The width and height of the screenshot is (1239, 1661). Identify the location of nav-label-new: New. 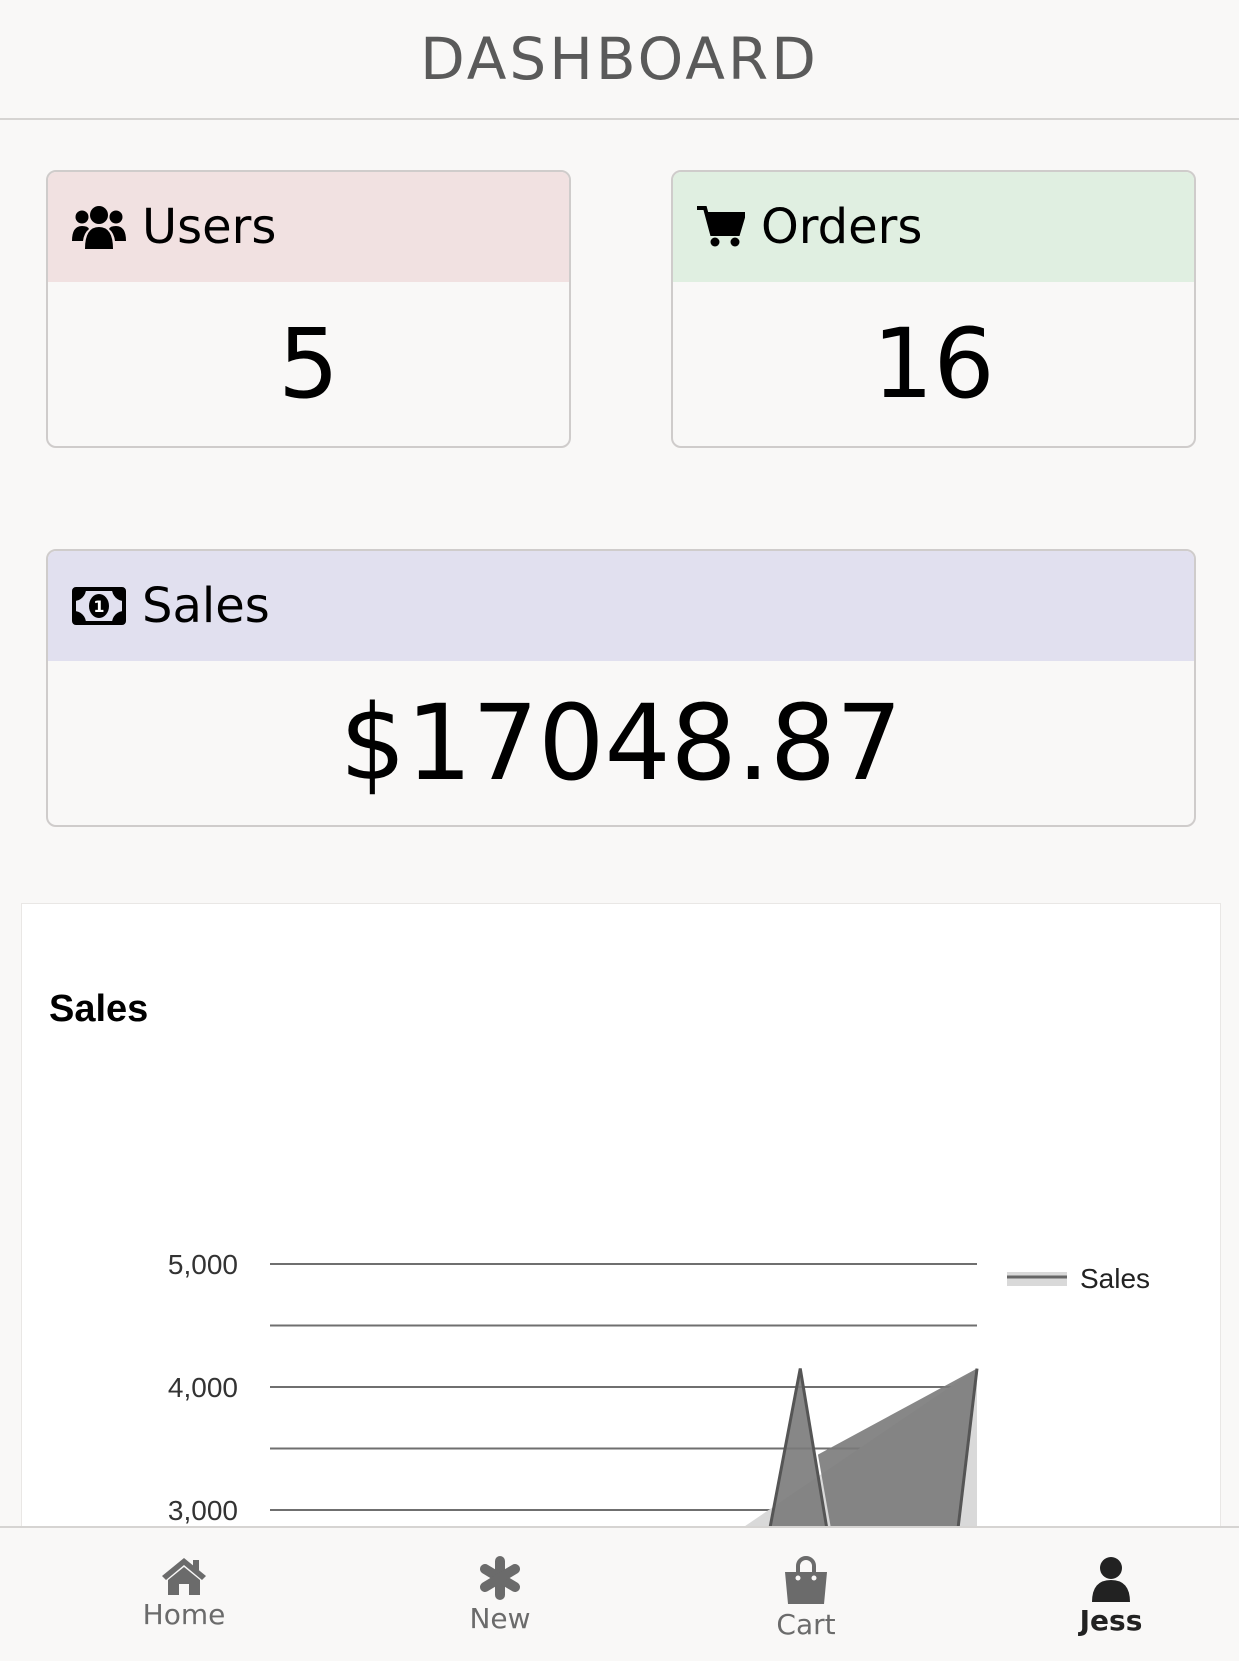
(500, 1618).